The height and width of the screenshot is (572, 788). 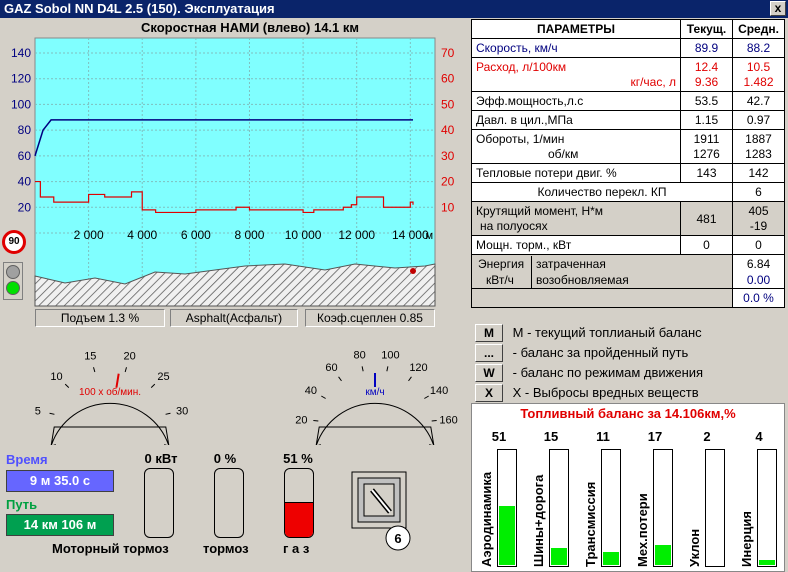 I want to click on gauge-unit-label: 100 х об/мин., so click(x=110, y=392).